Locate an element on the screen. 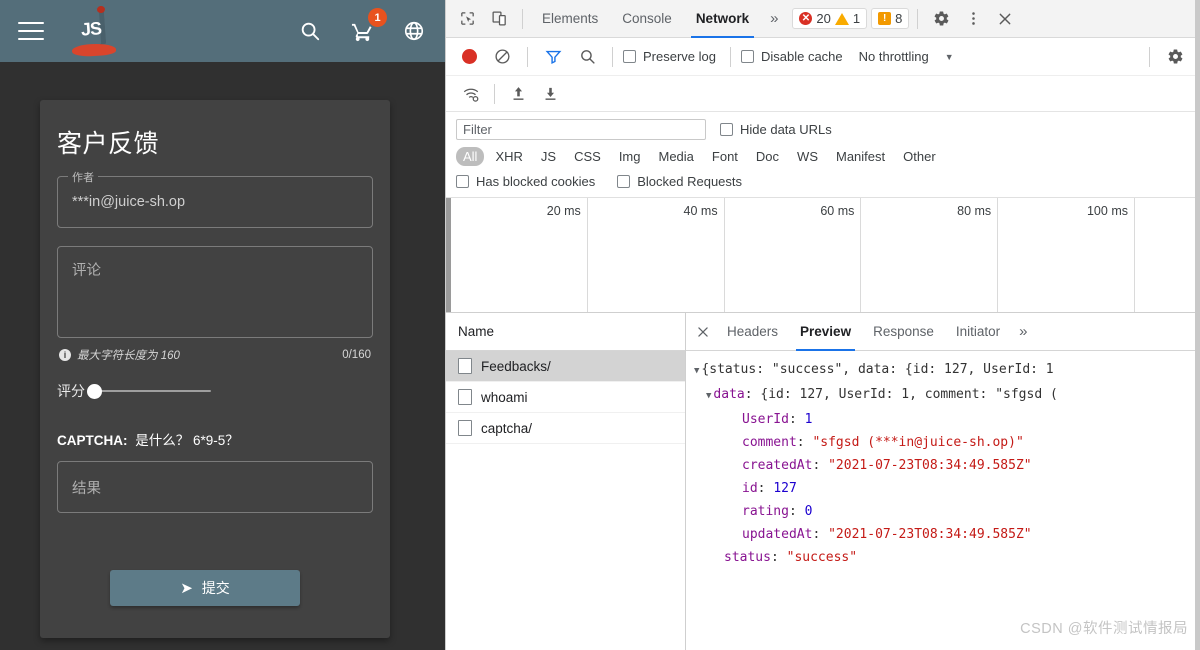  type-filter-js: JS is located at coordinates (548, 156).